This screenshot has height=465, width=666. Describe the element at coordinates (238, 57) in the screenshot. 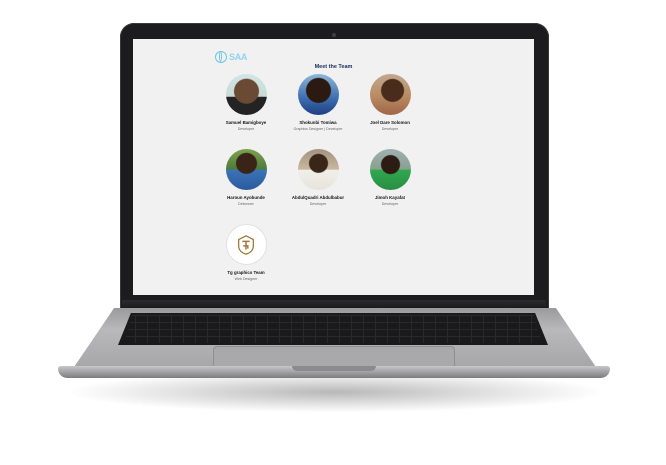

I see `logo-text: SAA` at that location.